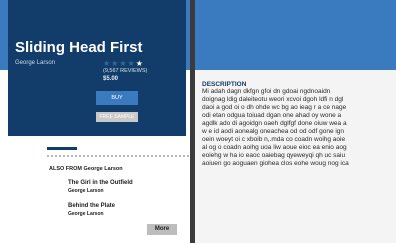 The image size is (396, 243). What do you see at coordinates (117, 98) in the screenshot?
I see `buy-button: BUY` at bounding box center [117, 98].